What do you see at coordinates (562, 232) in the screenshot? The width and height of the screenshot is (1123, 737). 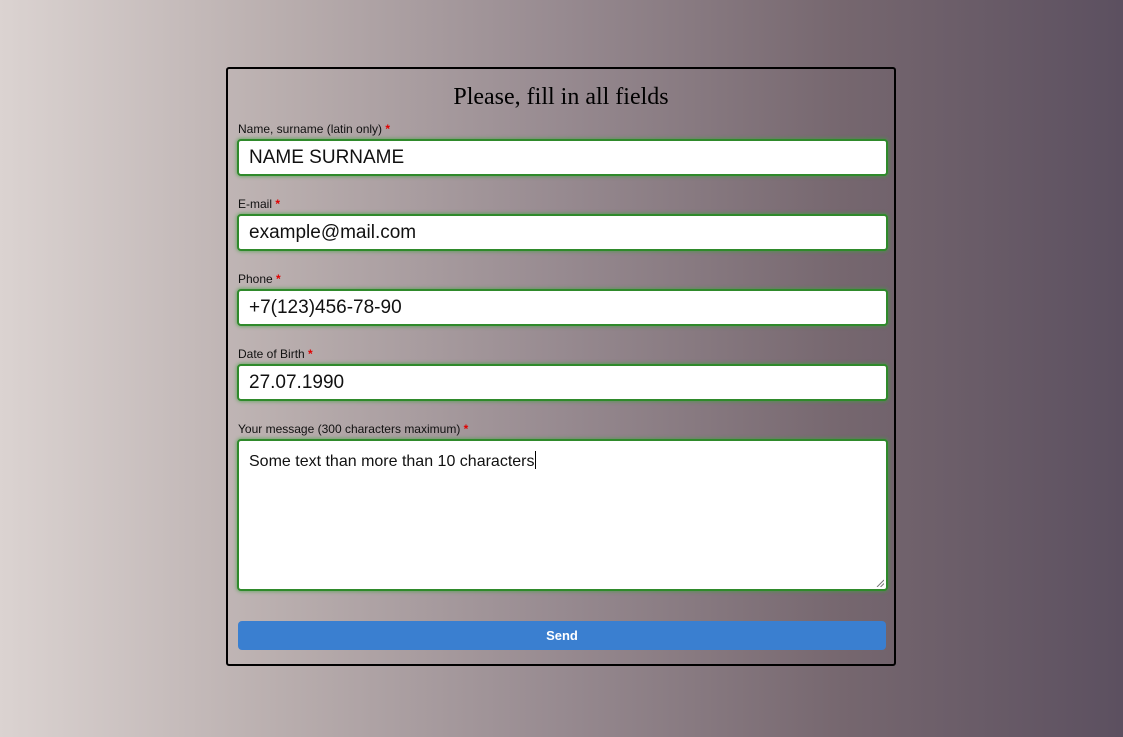 I see `email-input: example@mail.com` at bounding box center [562, 232].